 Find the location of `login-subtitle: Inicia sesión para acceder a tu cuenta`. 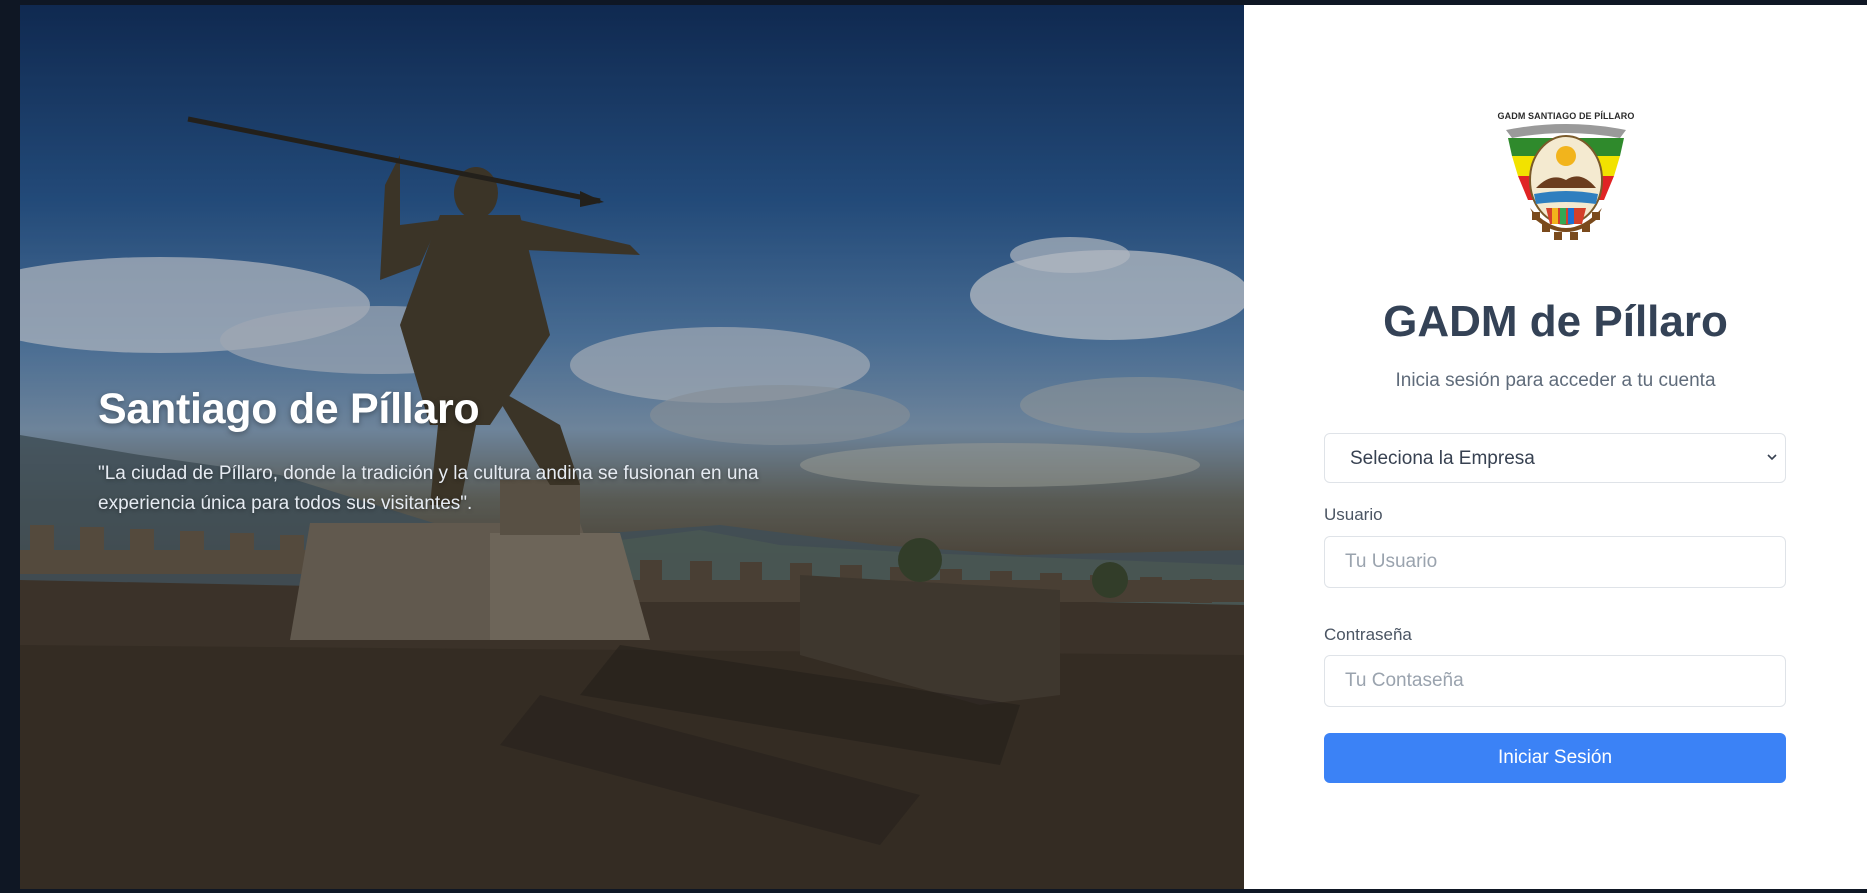

login-subtitle: Inicia sesión para acceder a tu cuenta is located at coordinates (1555, 380).